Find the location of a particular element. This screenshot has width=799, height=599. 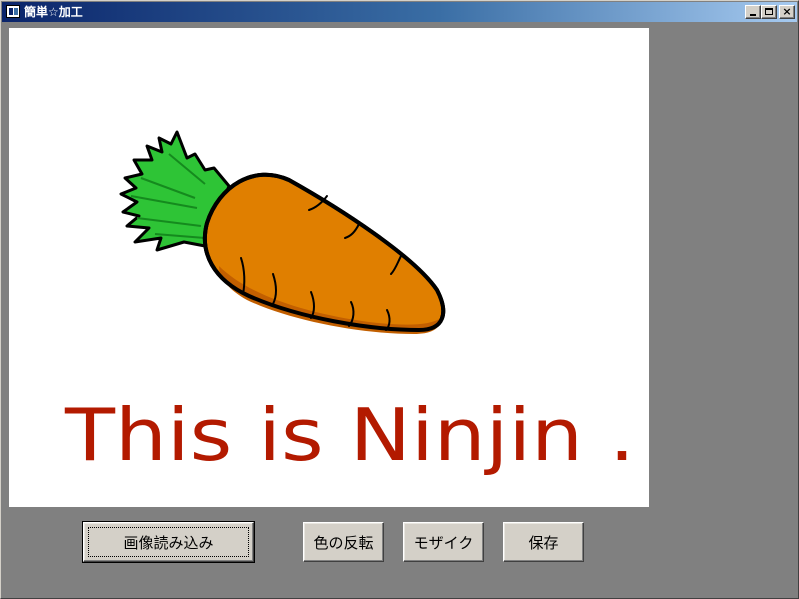

minimize-icon is located at coordinates (753, 15).